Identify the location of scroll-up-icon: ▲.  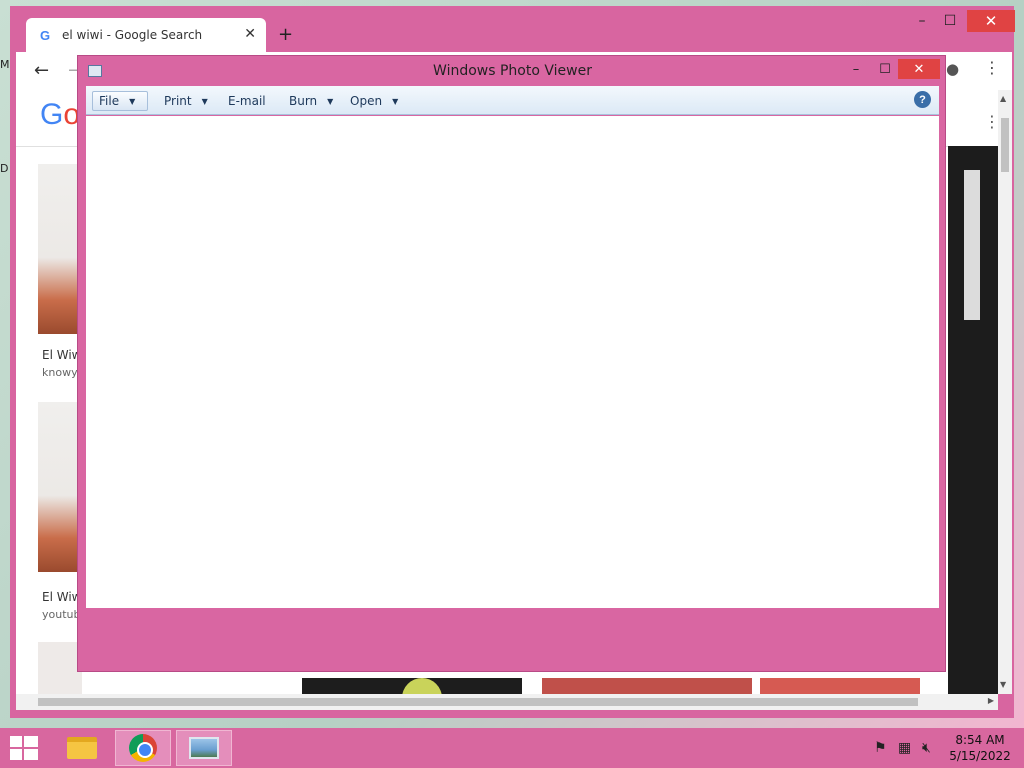
(1003, 98).